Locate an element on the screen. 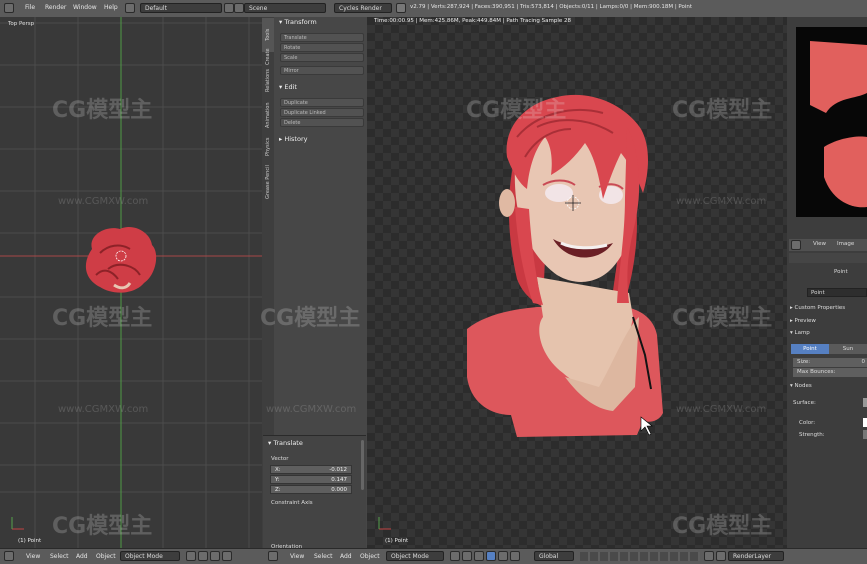 This screenshot has height=564, width=867. history-panel-title: History is located at coordinates (296, 139).